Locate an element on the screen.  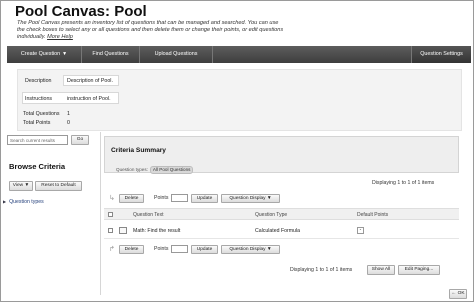
displaying-count-bottom: Displaying 1 to 1 of 1 items is located at coordinates (321, 270).